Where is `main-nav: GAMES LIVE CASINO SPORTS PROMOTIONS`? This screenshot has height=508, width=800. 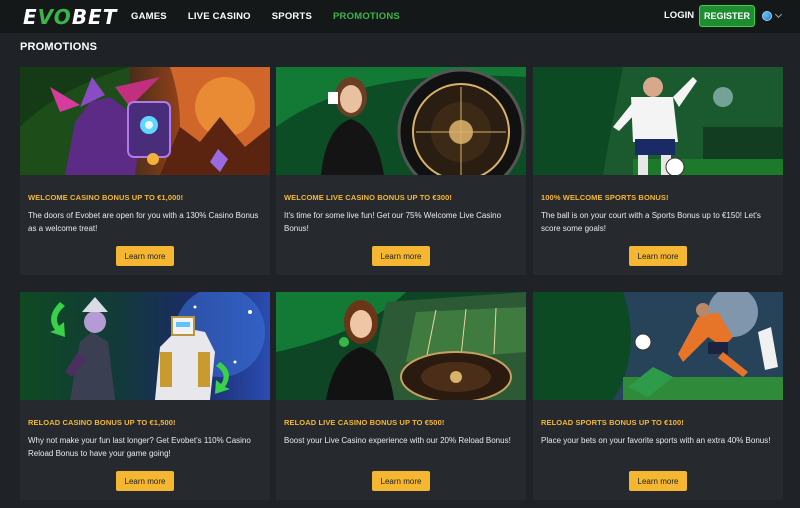
main-nav: GAMES LIVE CASINO SPORTS PROMOTIONS is located at coordinates (276, 16).